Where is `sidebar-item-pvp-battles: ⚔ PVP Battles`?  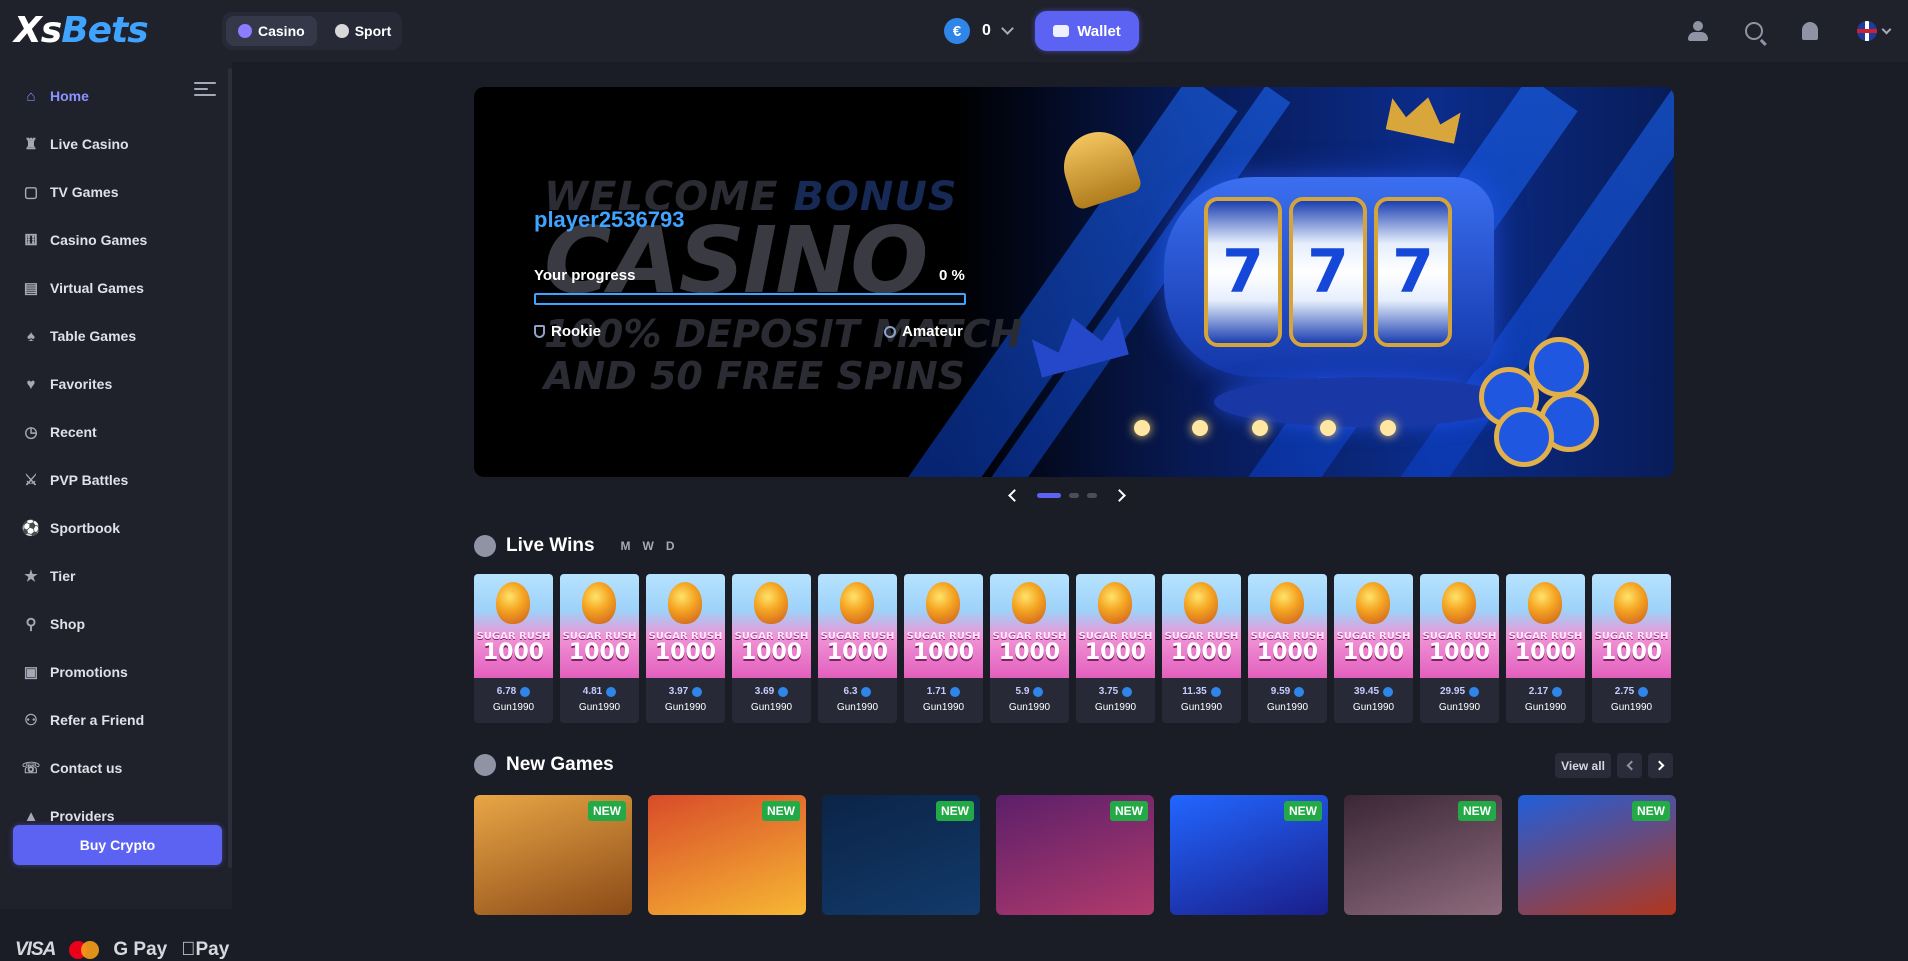
sidebar-item-pvp-battles: ⚔ PVP Battles is located at coordinates (114, 480).